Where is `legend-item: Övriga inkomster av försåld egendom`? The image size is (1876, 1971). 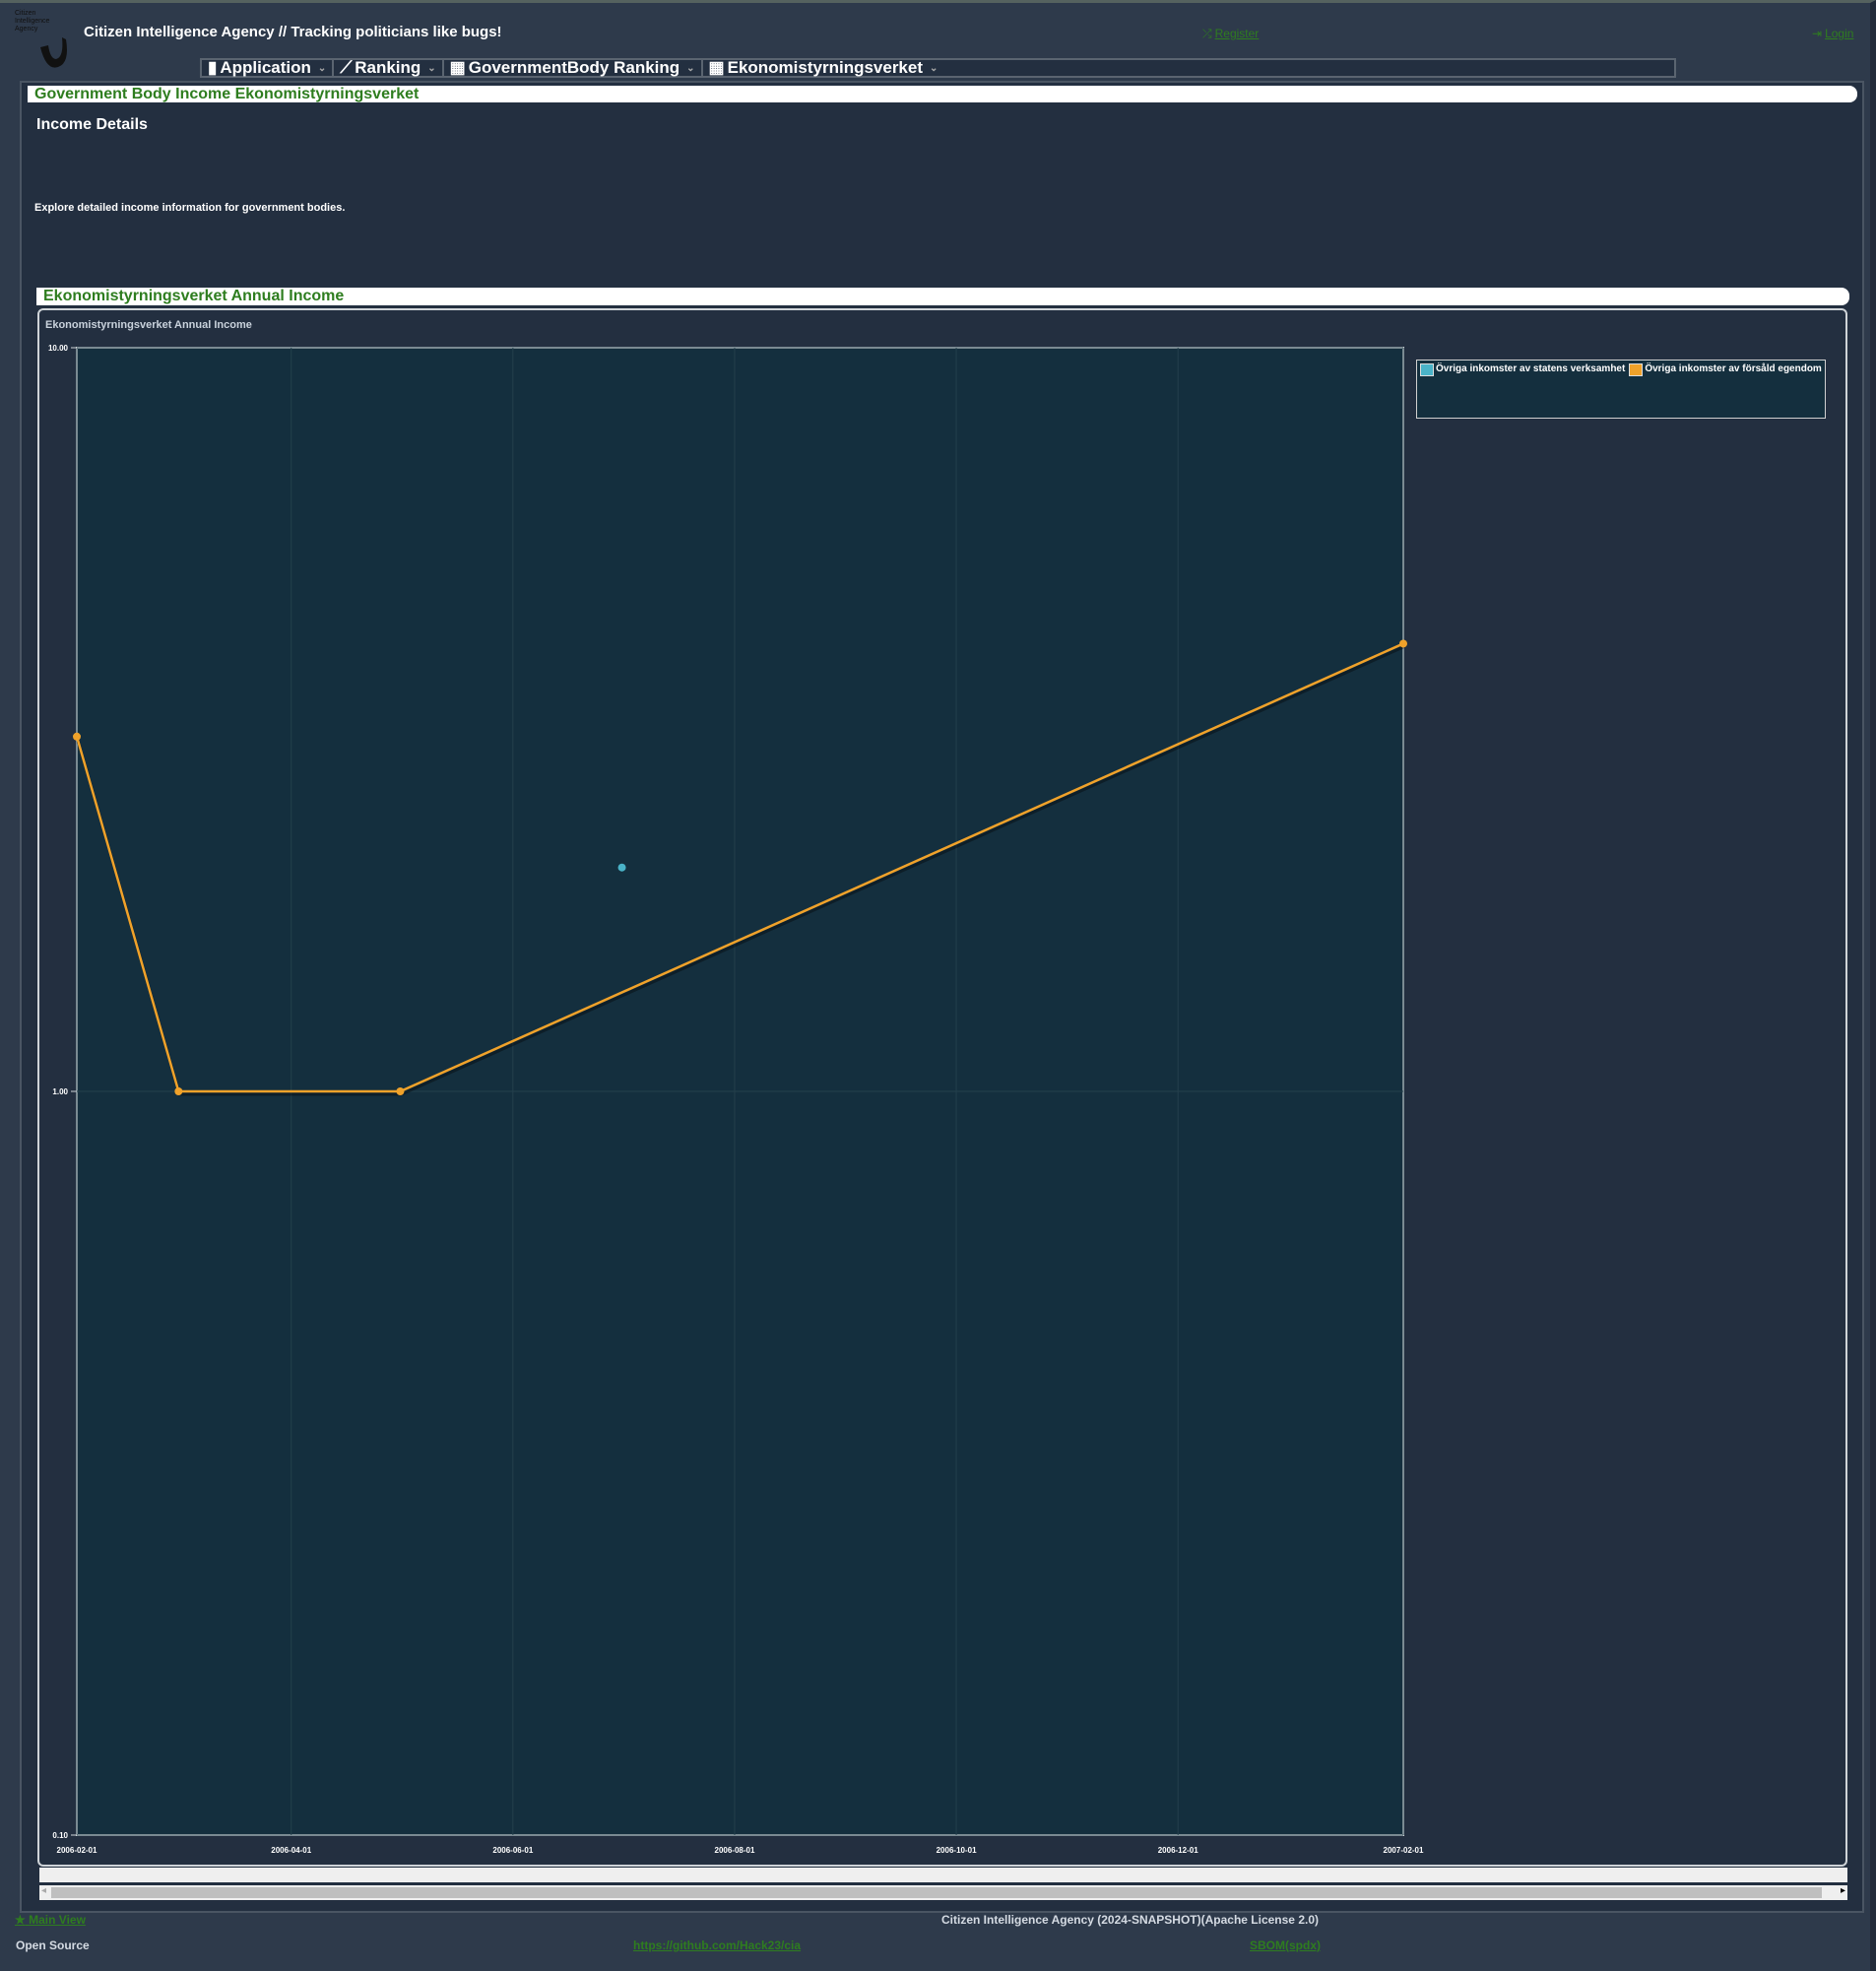
legend-item: Övriga inkomster av försåld egendom is located at coordinates (1726, 389).